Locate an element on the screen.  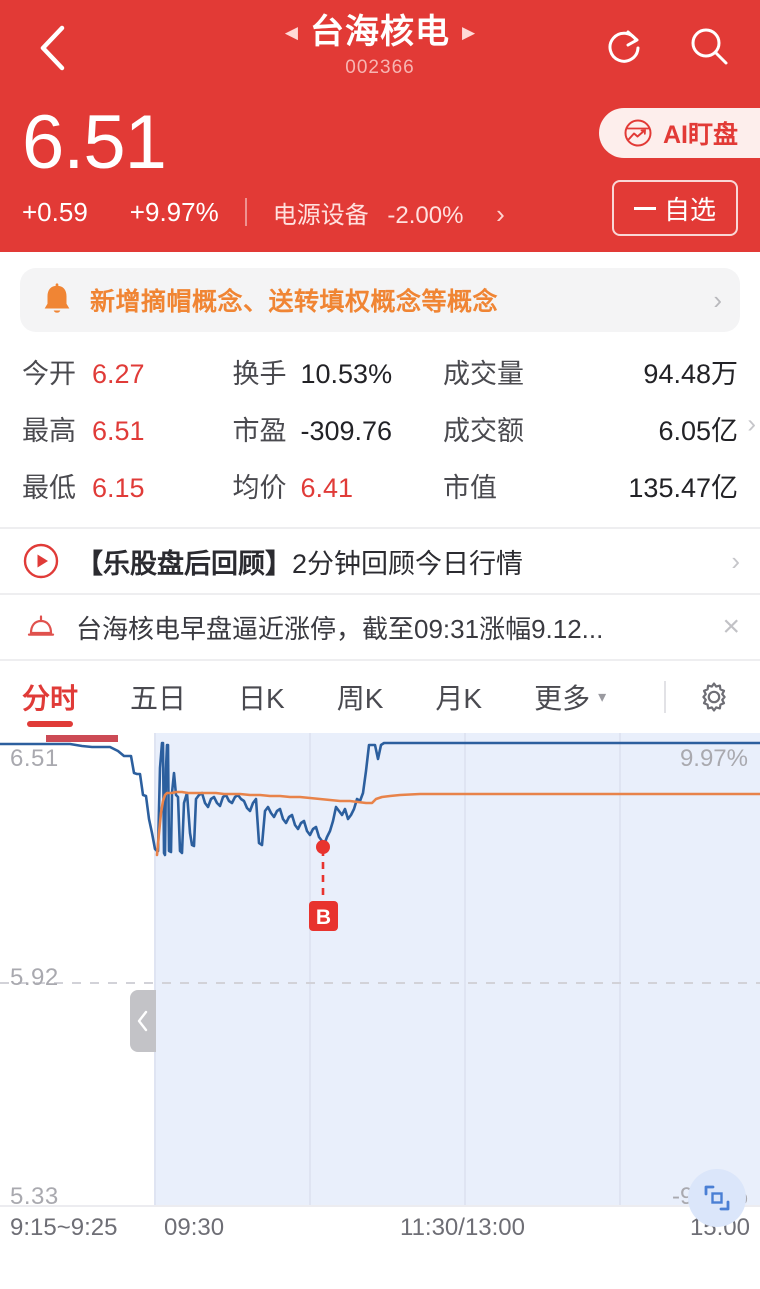
news-alert-row: 台海核电早盘逼近涨停，截至09:31涨幅9.12... × is located at coordinates (380, 628).